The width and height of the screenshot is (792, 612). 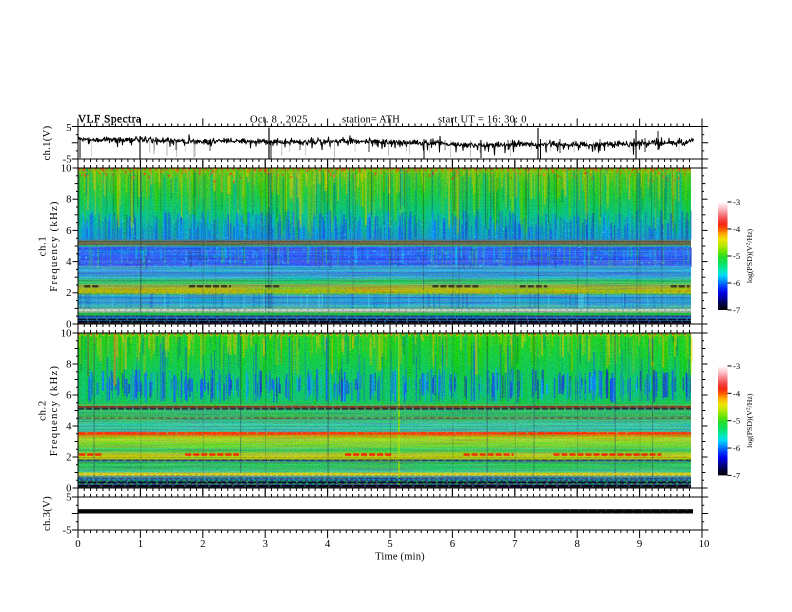 I want to click on svg-text: VLF Spectra, so click(x=110, y=120).